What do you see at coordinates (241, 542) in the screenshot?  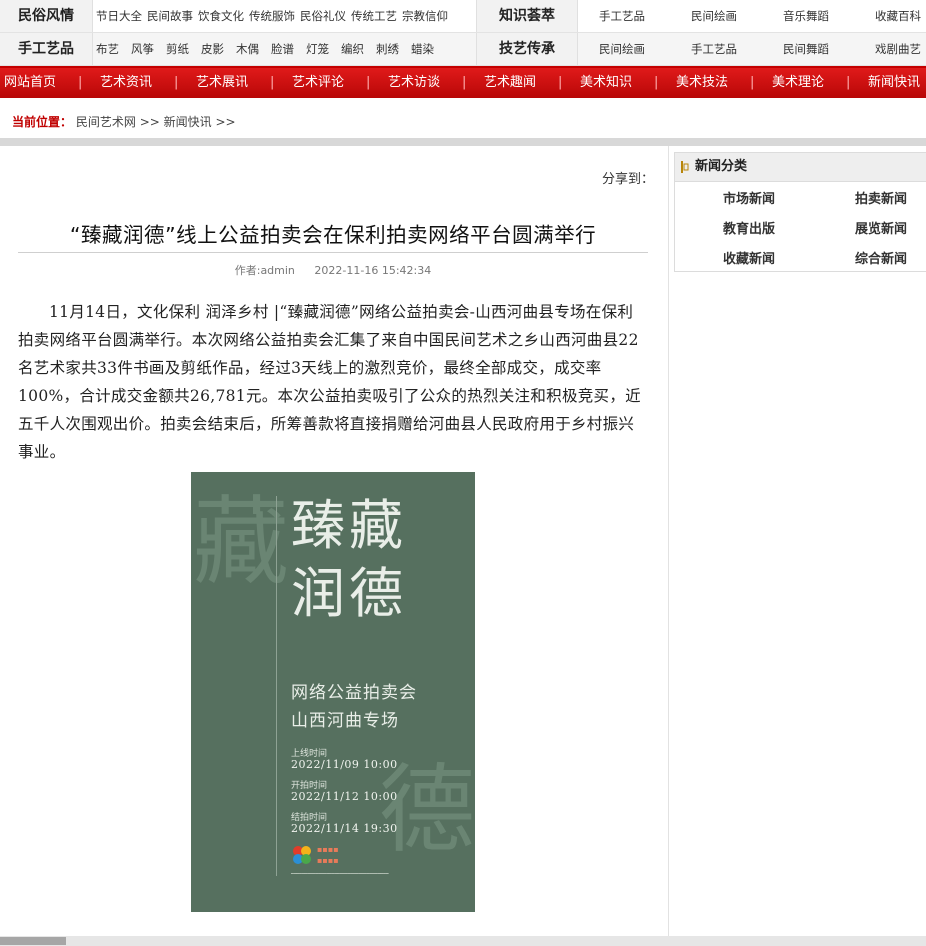 I see `poster-watermark-top: 藏` at bounding box center [241, 542].